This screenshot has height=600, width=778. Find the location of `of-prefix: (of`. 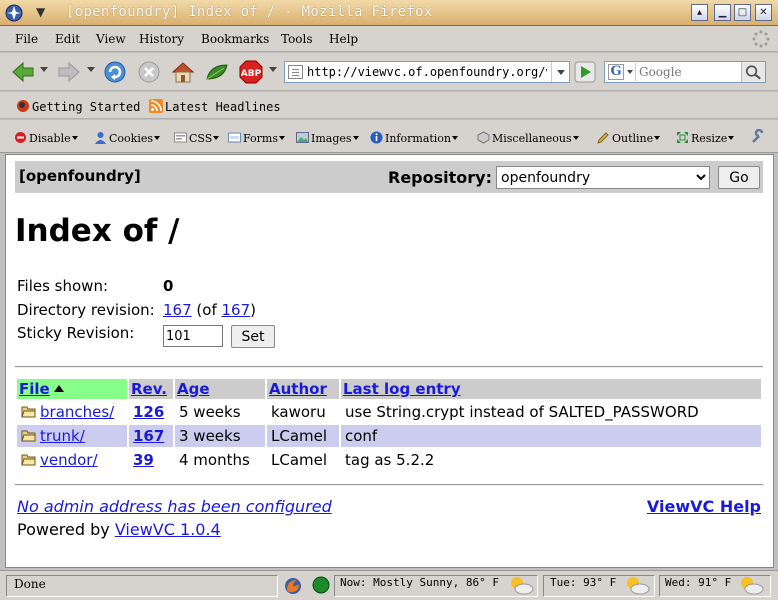

of-prefix: (of is located at coordinates (209, 310).